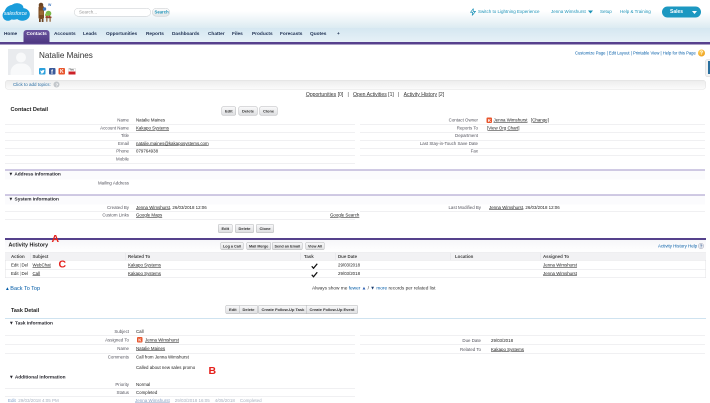 The image size is (710, 403). I want to click on svg-text: salesforce, so click(15, 14).